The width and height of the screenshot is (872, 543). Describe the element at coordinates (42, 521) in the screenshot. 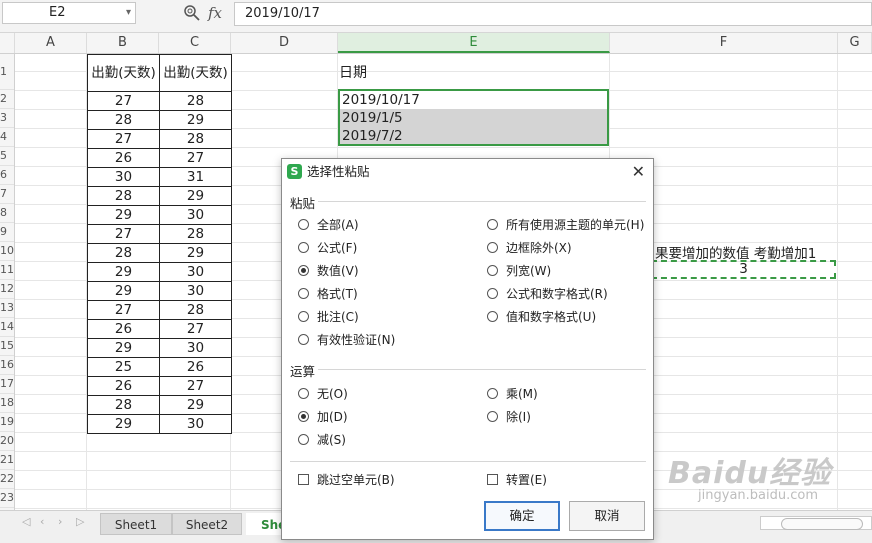

I see `prev-sheet-icon: ‹` at that location.